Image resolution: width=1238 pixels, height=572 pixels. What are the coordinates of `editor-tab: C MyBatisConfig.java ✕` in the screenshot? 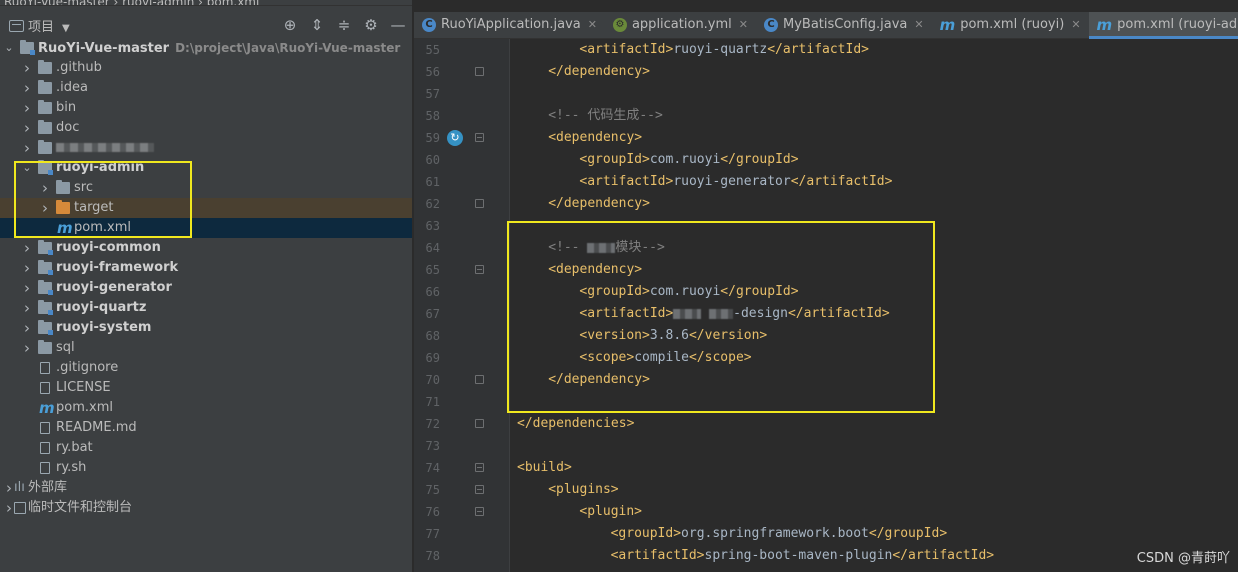 It's located at (844, 25).